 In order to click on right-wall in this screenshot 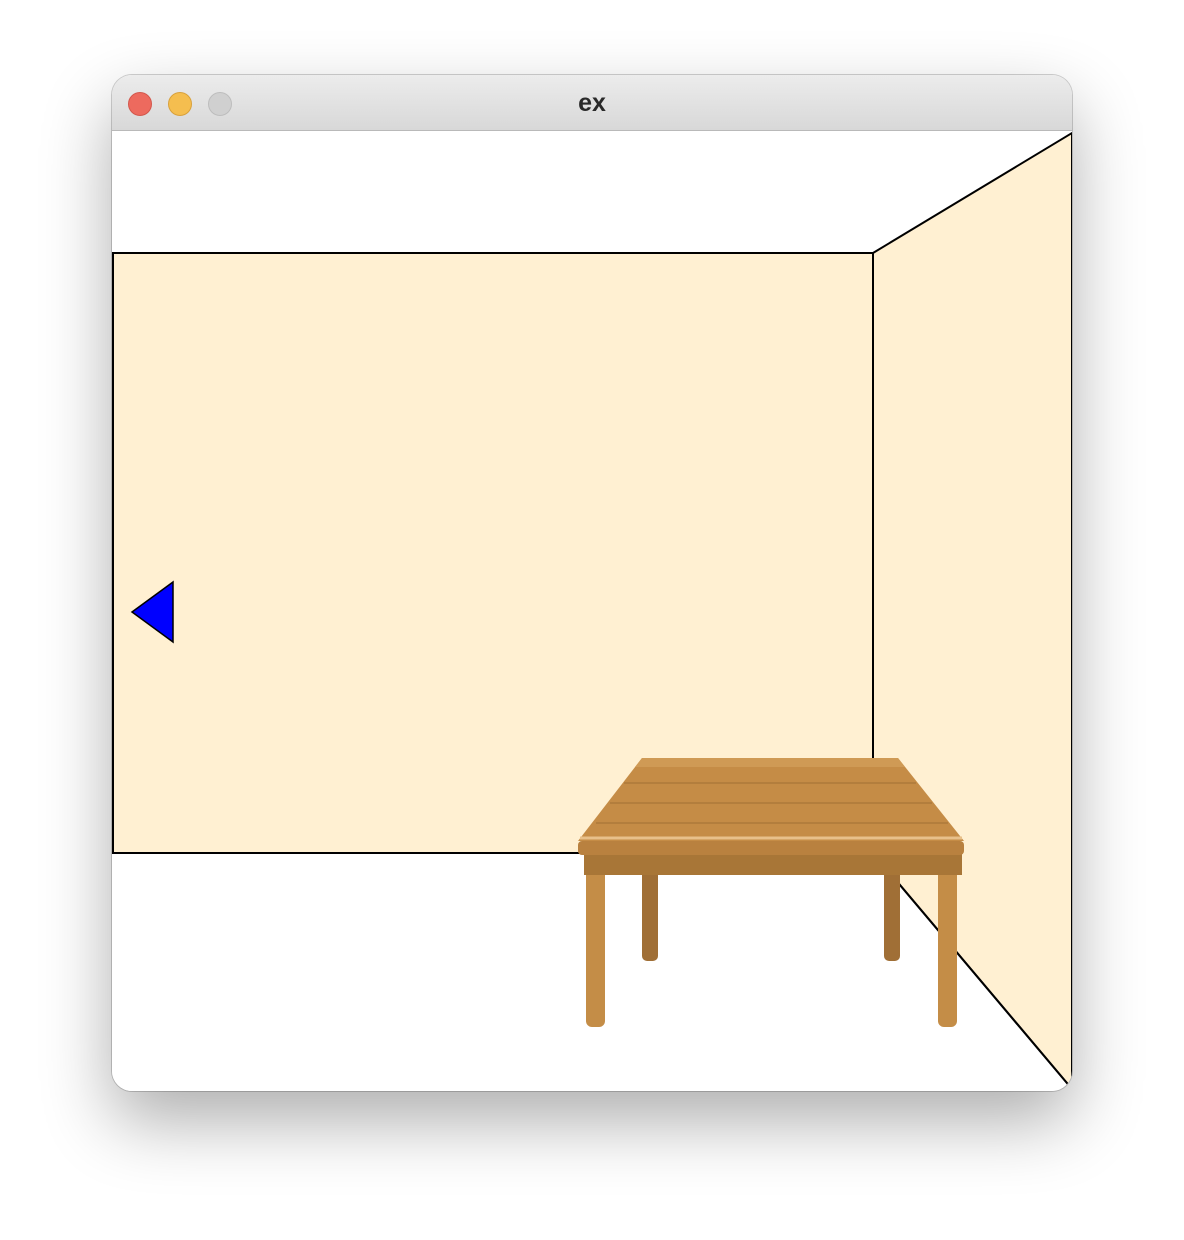, I will do `click(972, 611)`.